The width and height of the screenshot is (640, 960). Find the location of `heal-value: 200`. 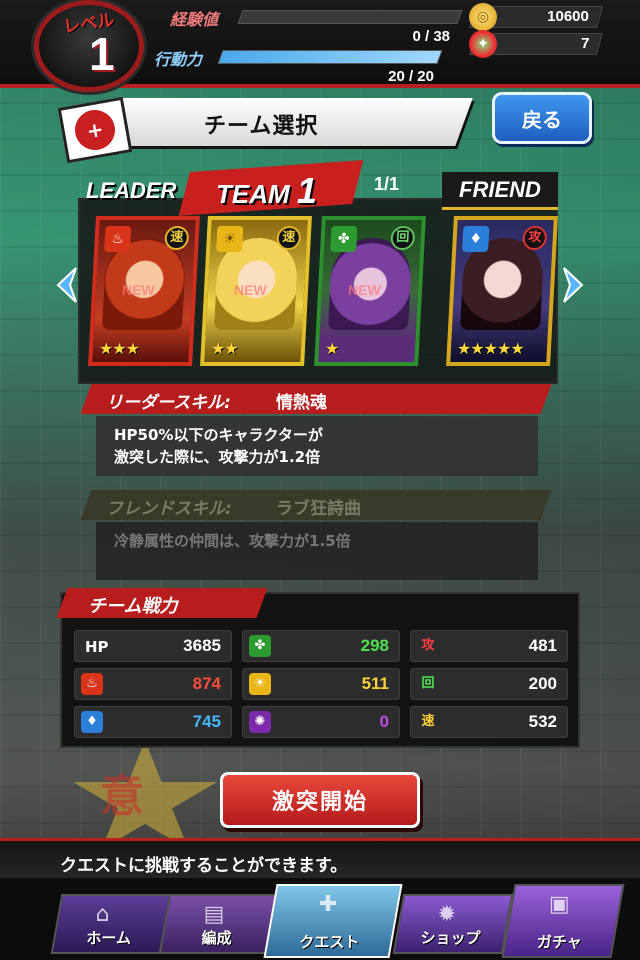

heal-value: 200 is located at coordinates (542, 683).